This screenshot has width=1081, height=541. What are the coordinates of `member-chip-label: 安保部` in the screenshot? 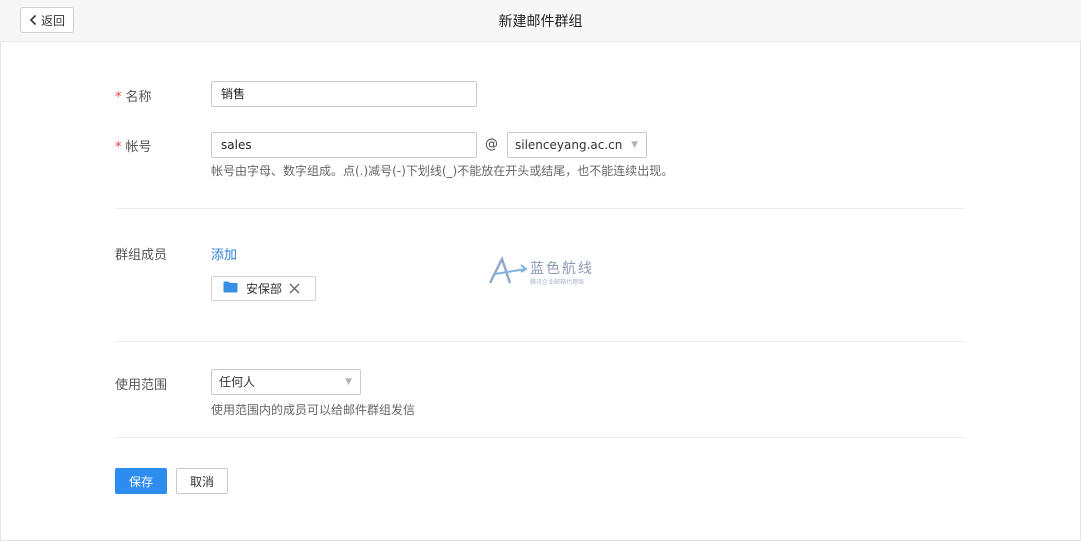 It's located at (264, 289).